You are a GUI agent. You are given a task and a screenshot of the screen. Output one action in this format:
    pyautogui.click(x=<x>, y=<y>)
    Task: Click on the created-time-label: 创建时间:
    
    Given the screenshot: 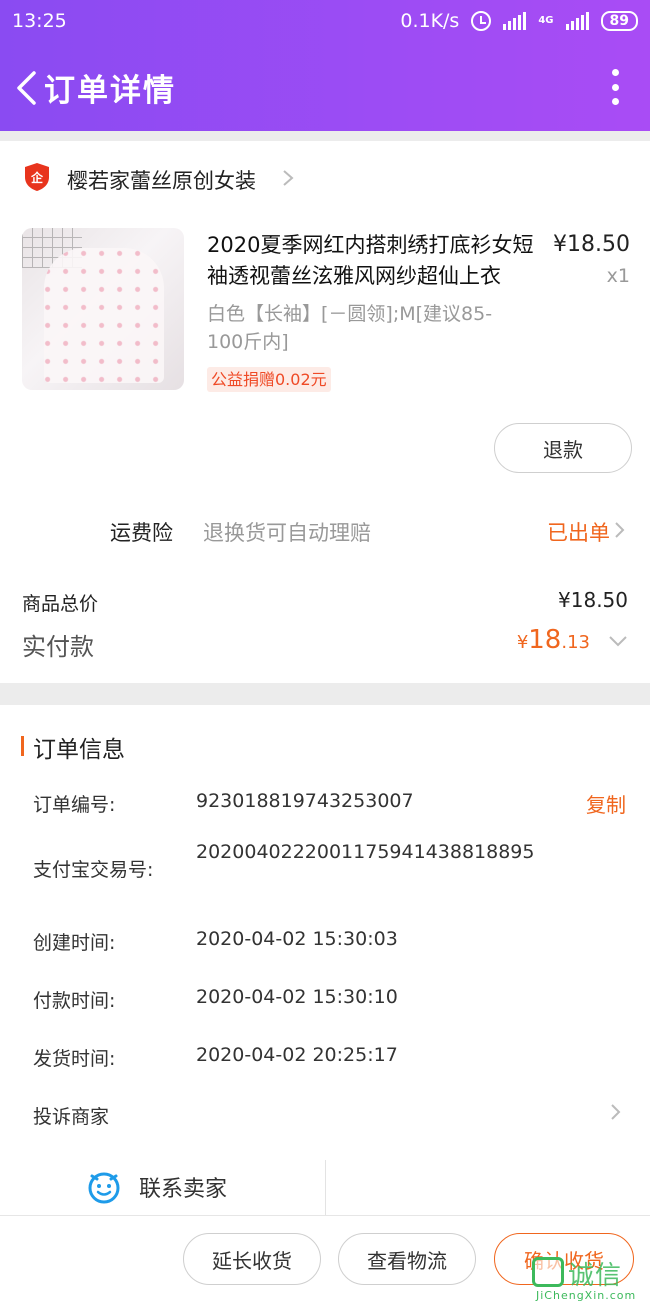 What is the action you would take?
    pyautogui.click(x=74, y=943)
    